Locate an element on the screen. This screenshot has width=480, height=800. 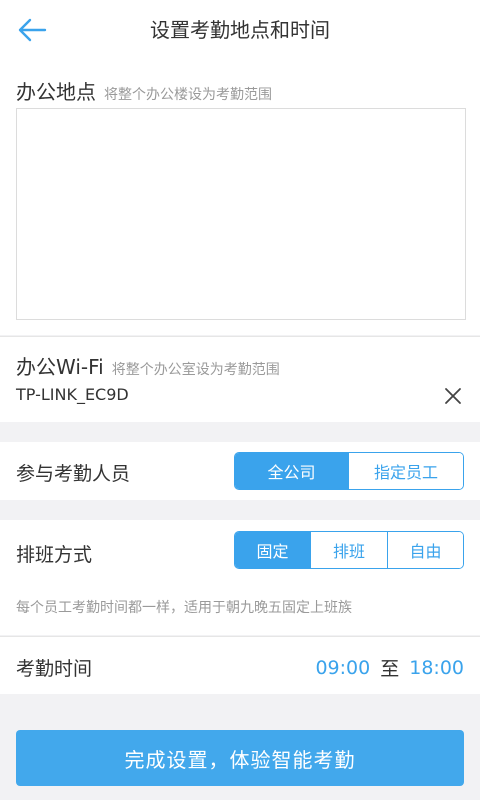
attendance-time-section: 考勤时间 09:00 至 18:00 is located at coordinates (240, 665).